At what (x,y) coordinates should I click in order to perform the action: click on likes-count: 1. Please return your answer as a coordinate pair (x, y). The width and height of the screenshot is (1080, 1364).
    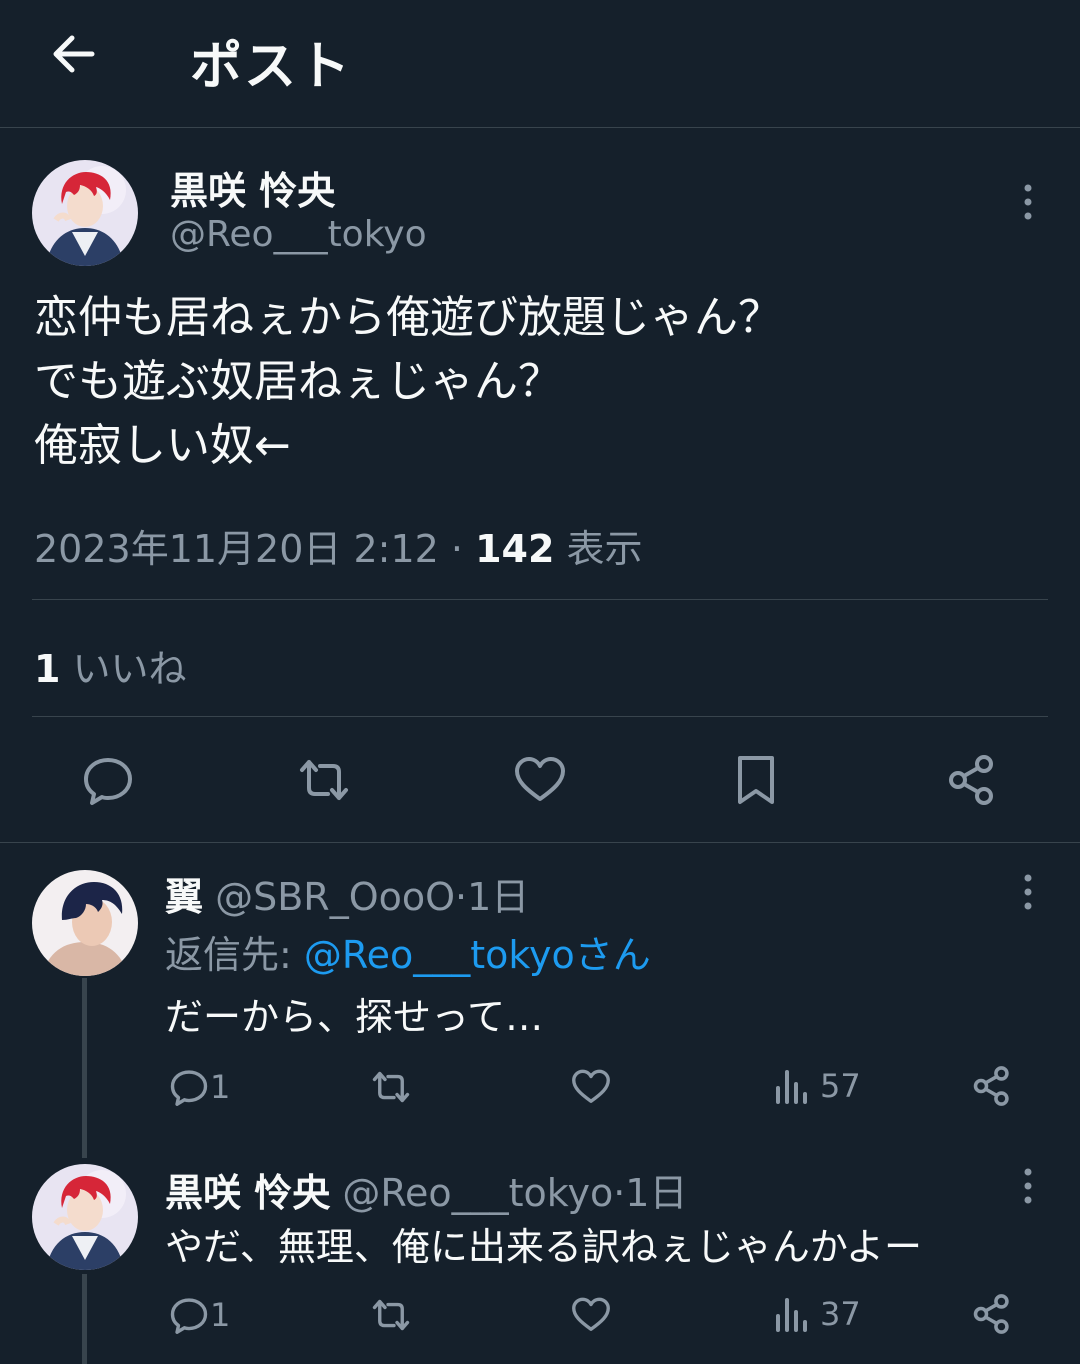
    Looking at the image, I should click on (47, 669).